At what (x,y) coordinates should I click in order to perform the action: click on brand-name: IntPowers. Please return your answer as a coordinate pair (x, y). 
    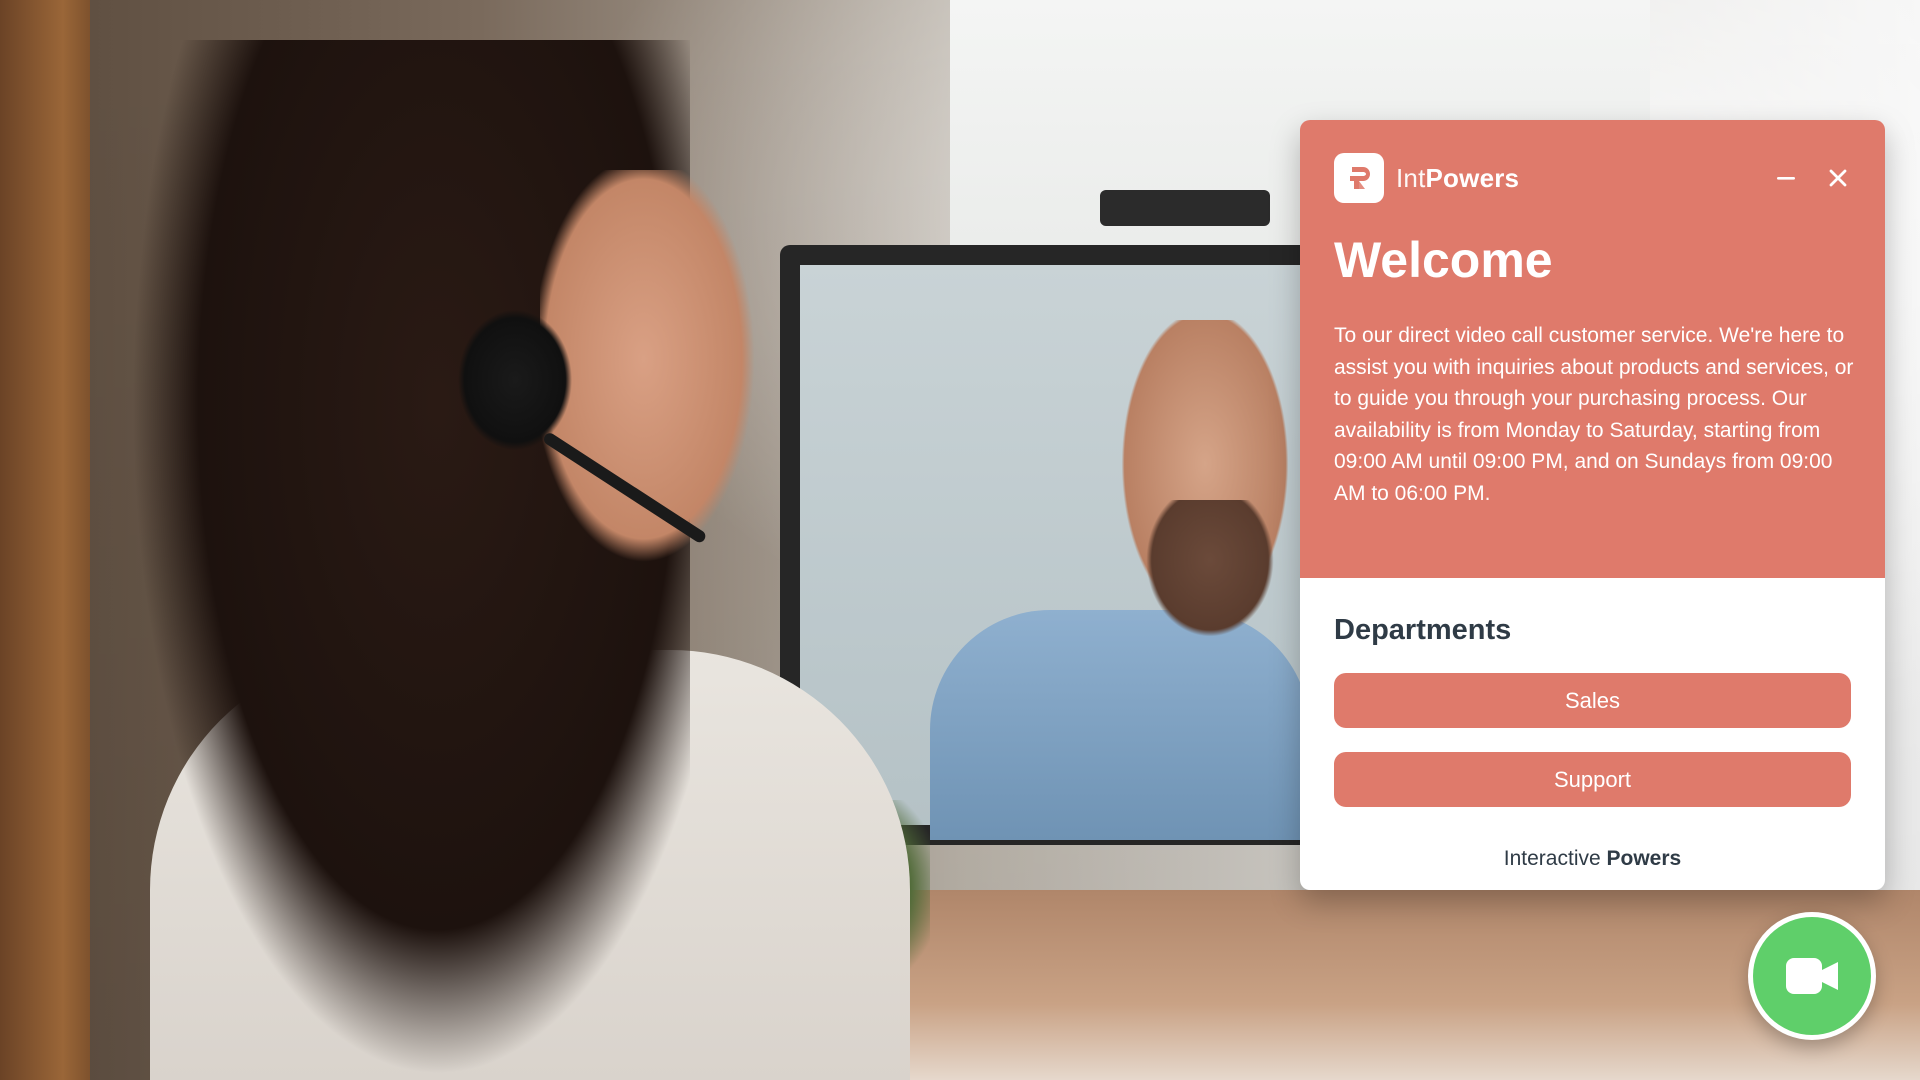
    Looking at the image, I should click on (1457, 178).